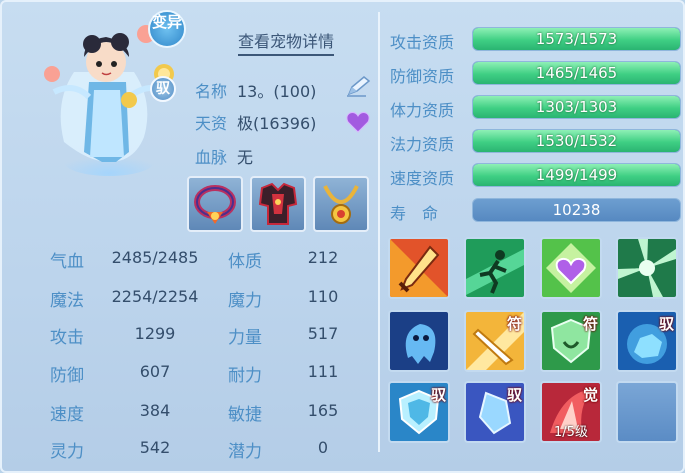  I want to click on mp-label: 魔法, so click(67, 301).